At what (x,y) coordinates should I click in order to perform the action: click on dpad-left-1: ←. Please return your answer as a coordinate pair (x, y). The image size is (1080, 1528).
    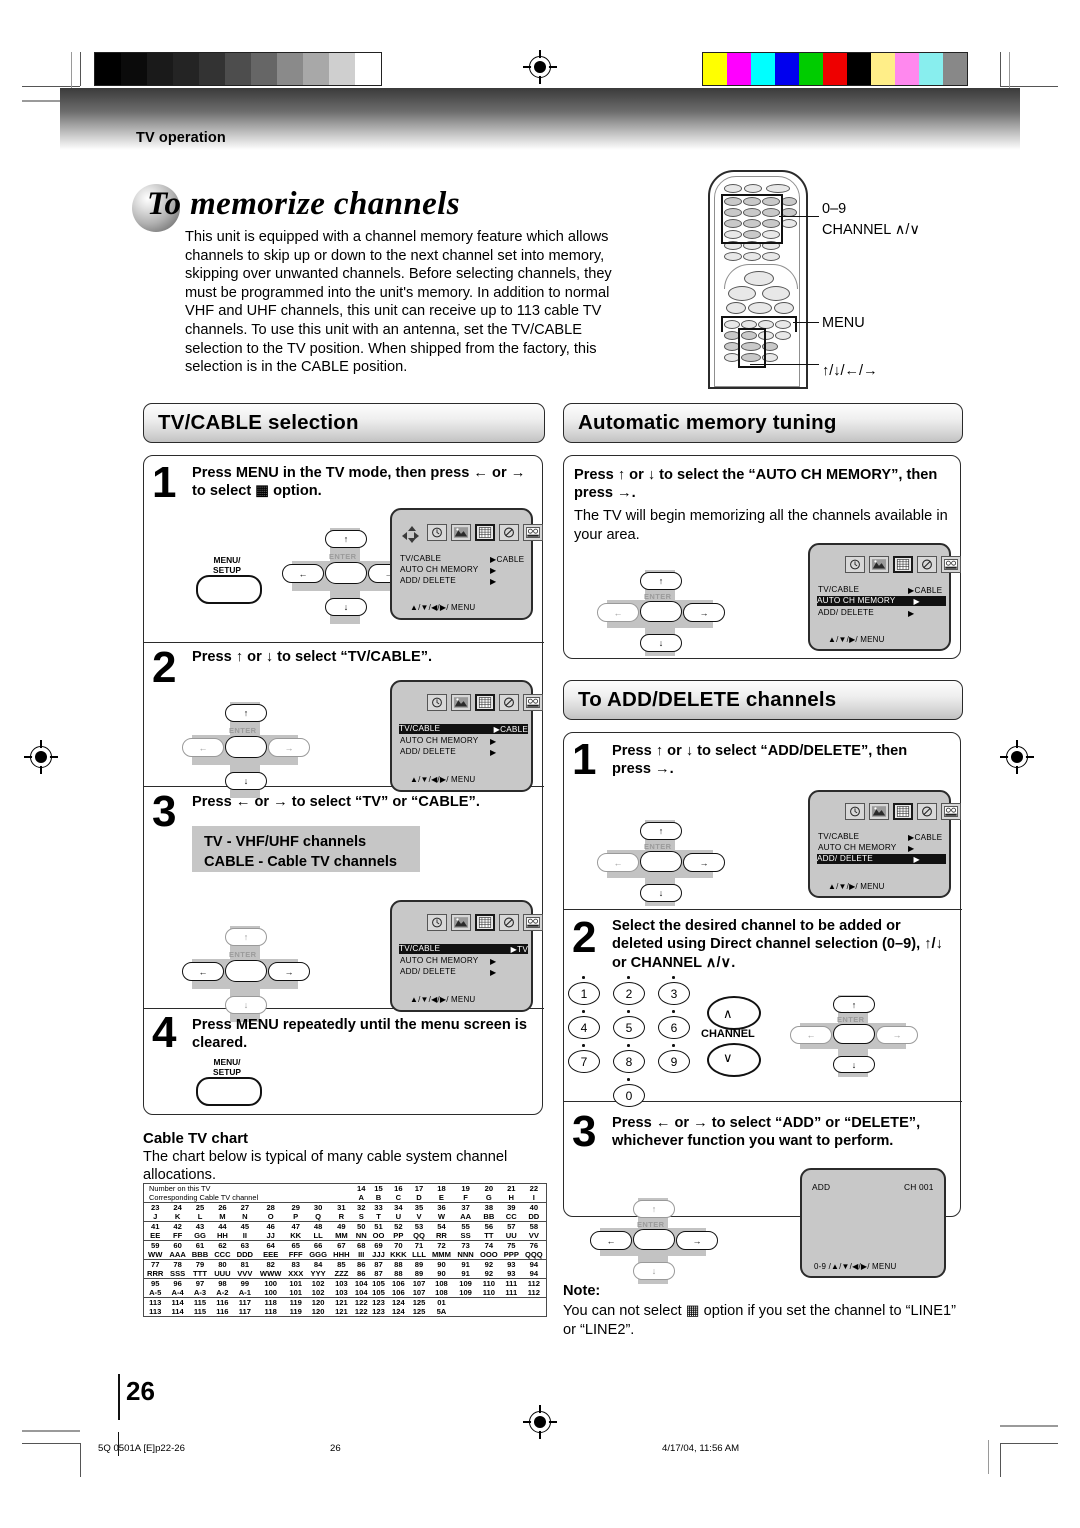
    Looking at the image, I should click on (303, 573).